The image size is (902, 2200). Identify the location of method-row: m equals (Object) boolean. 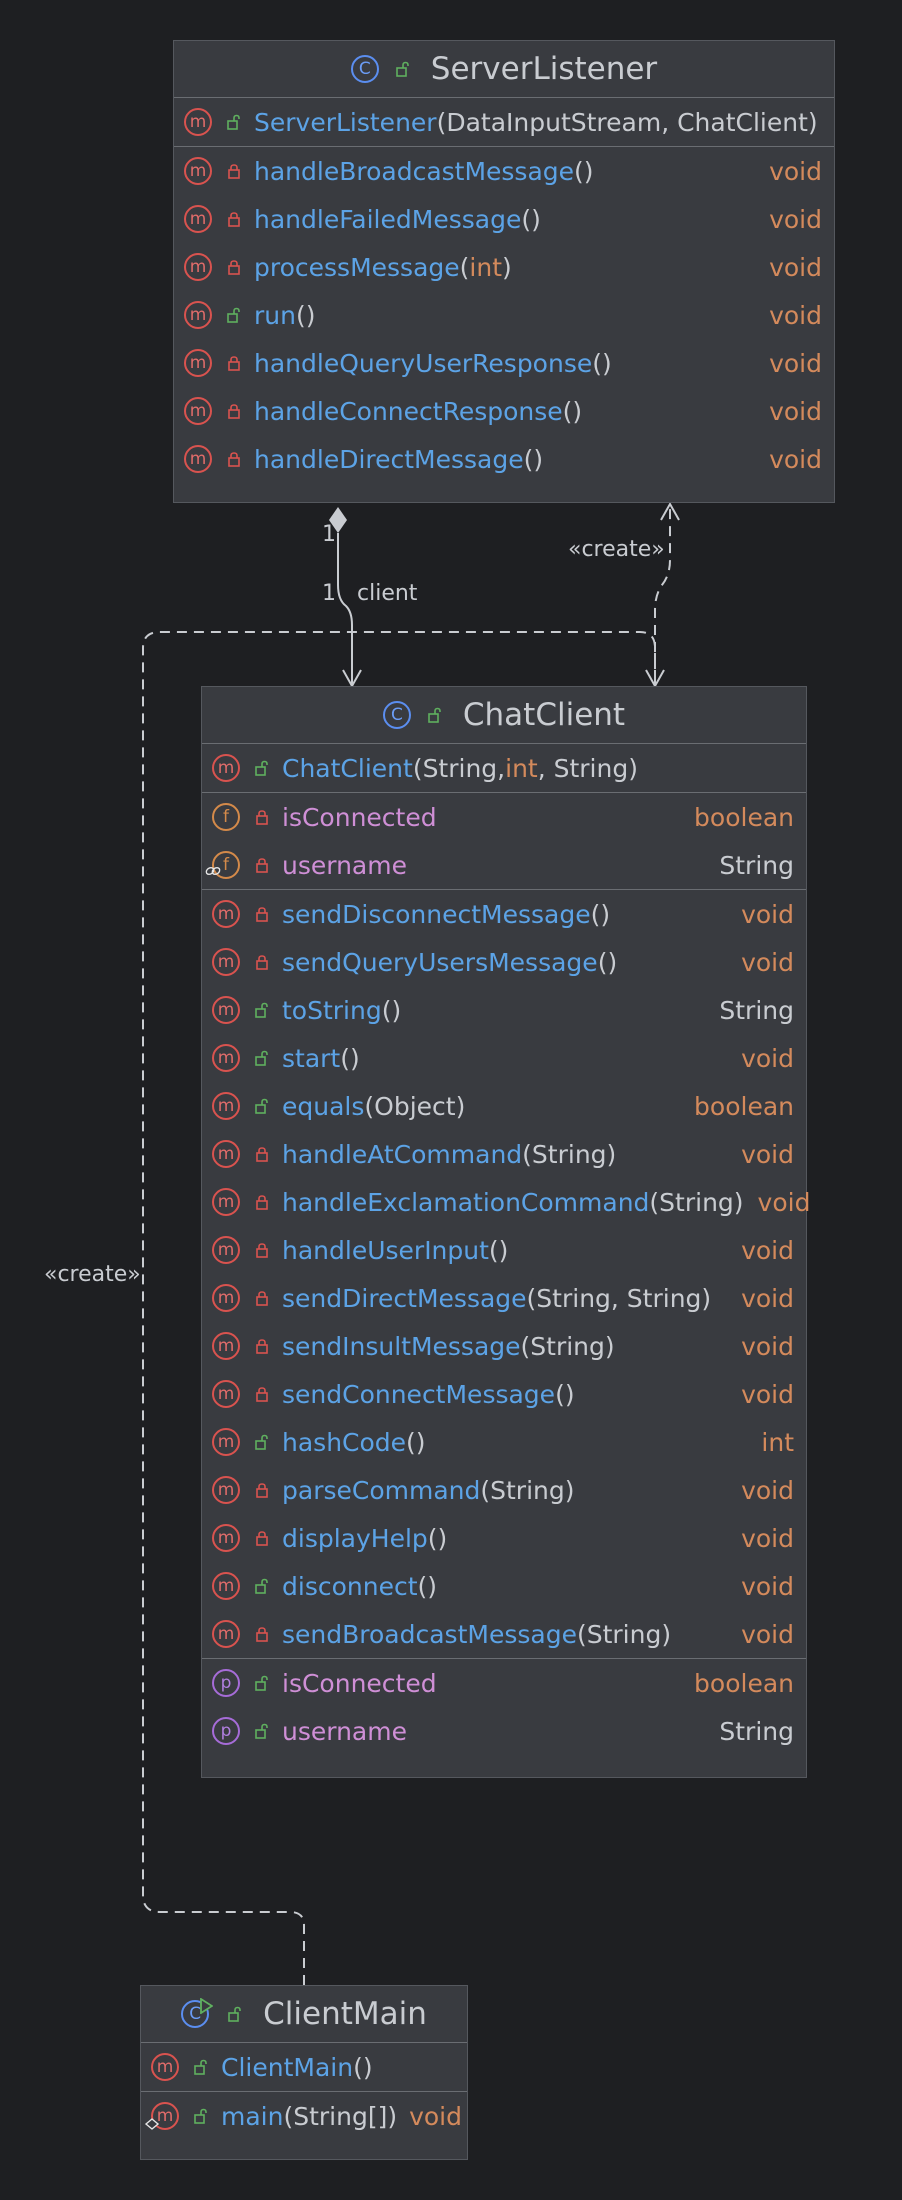
(504, 1106).